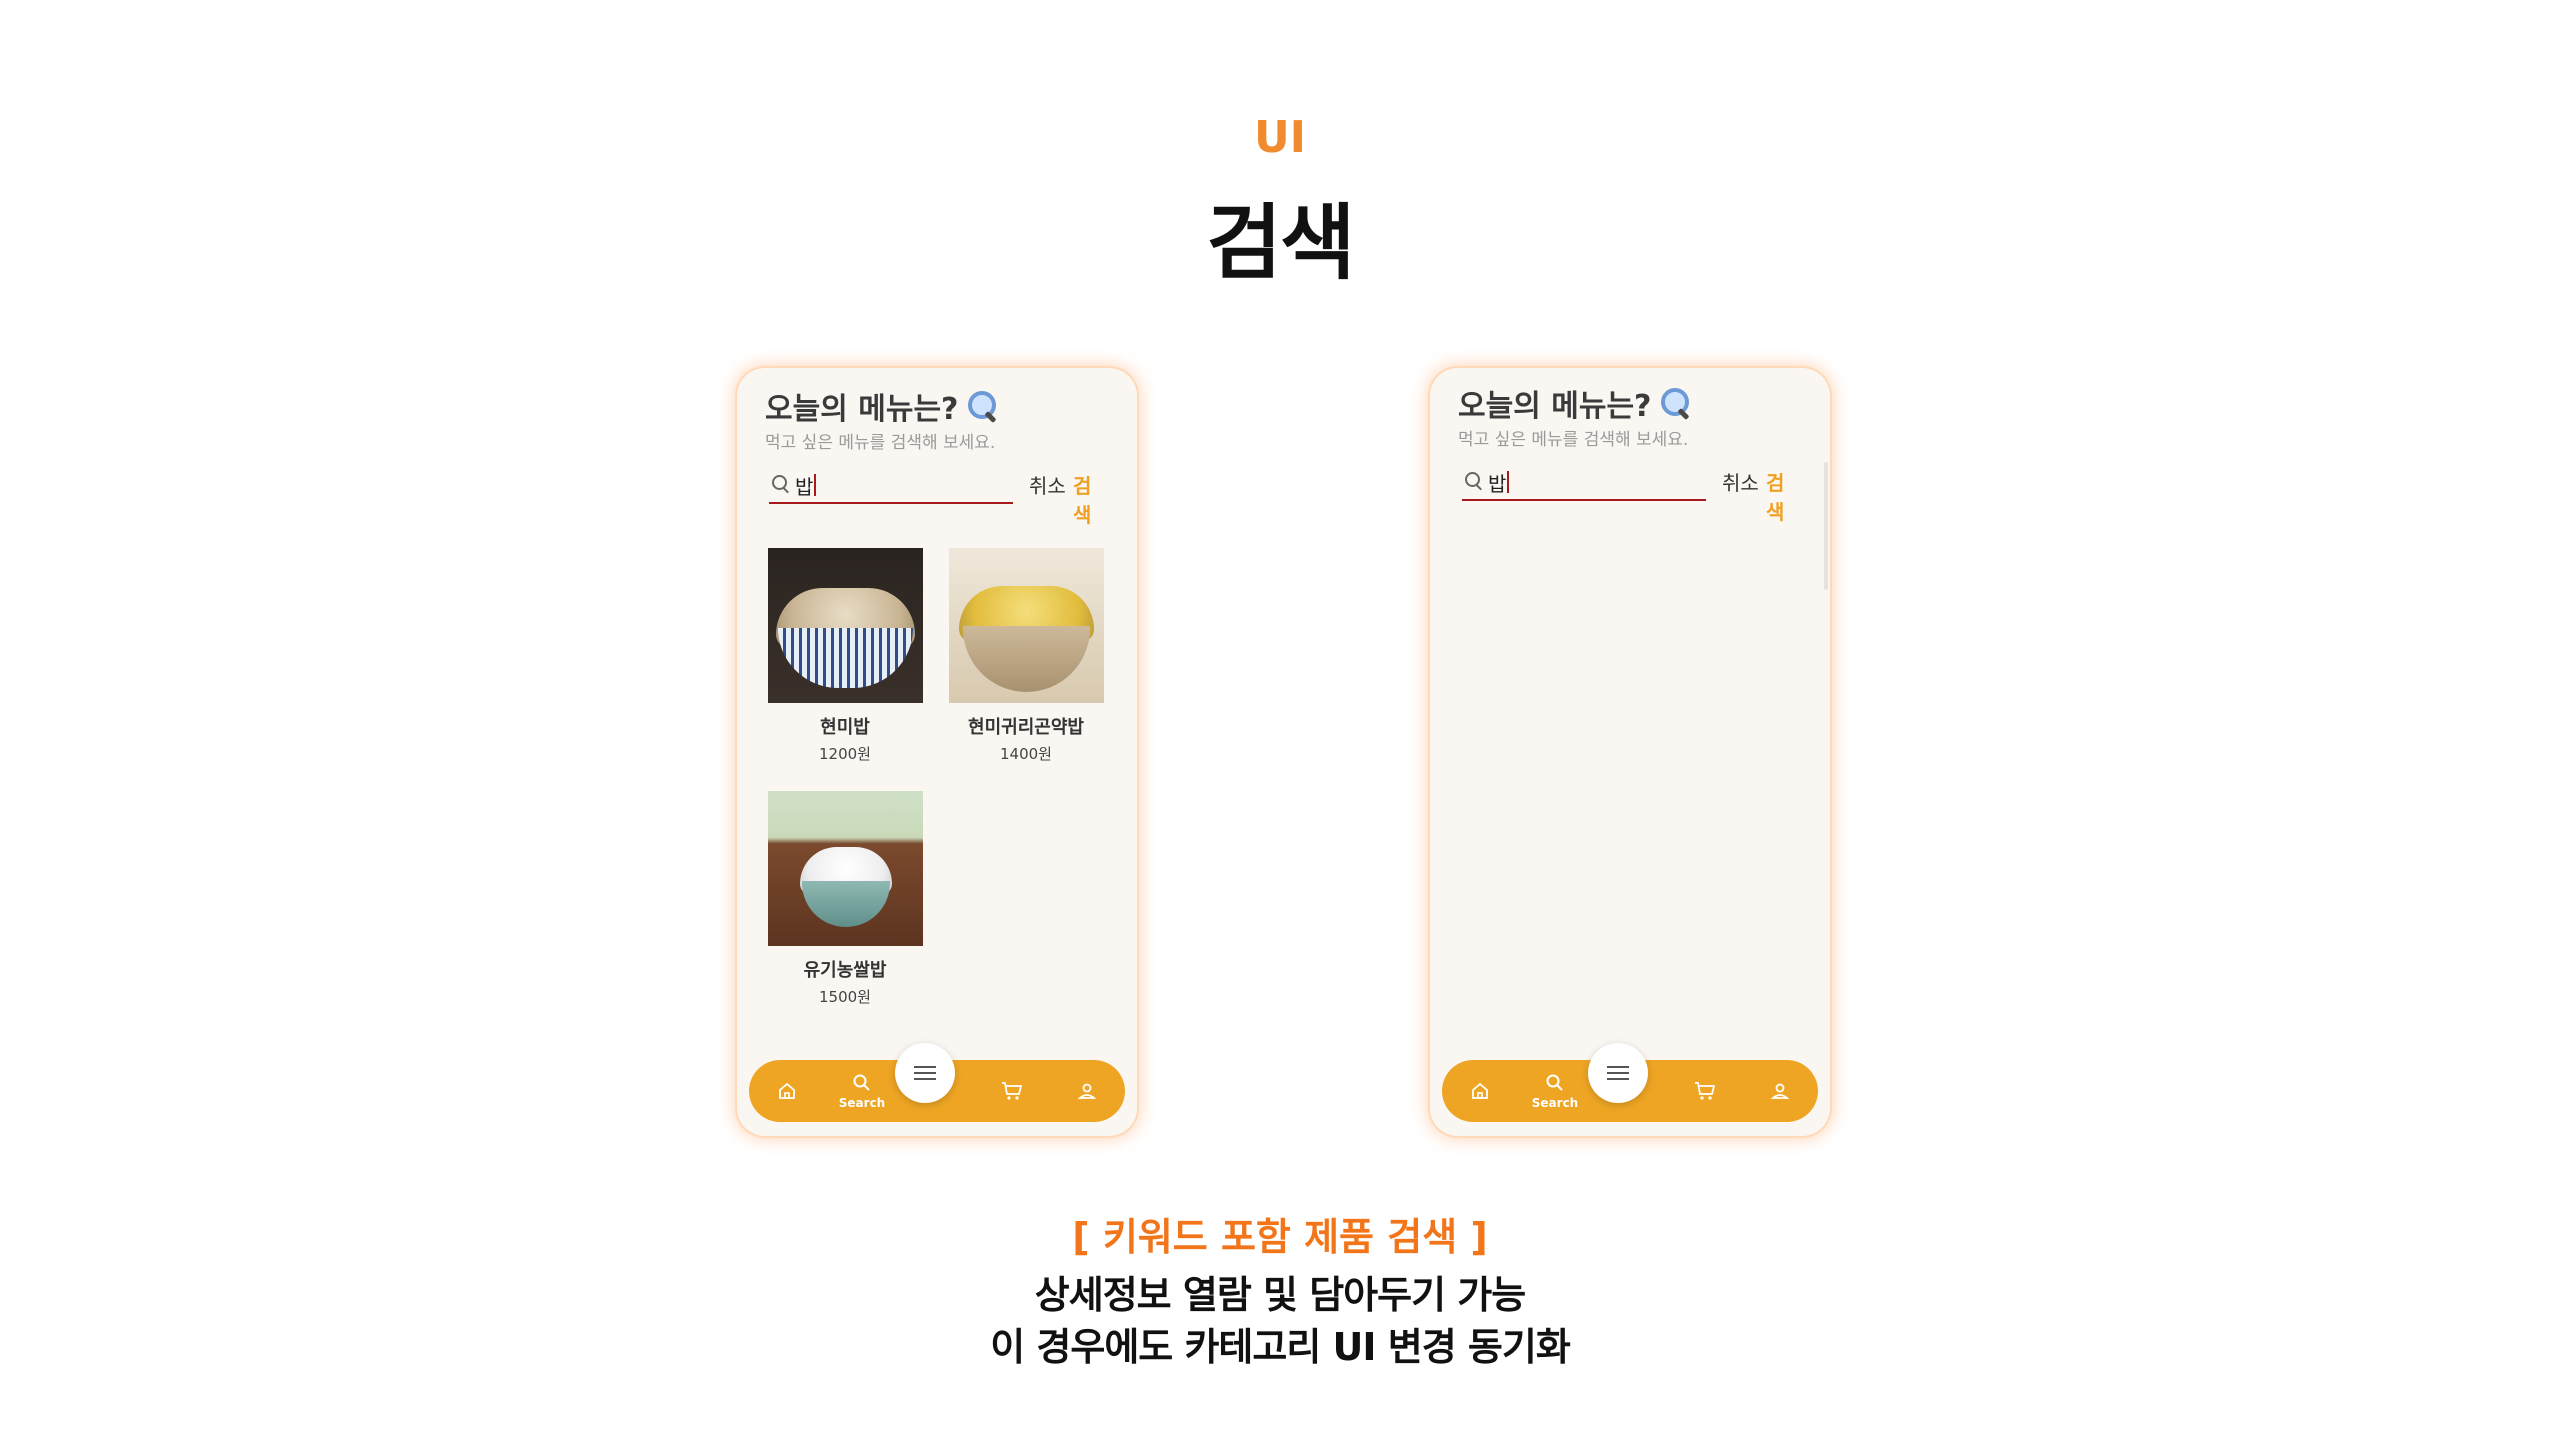  I want to click on slide-kicker: UI, so click(1280, 137).